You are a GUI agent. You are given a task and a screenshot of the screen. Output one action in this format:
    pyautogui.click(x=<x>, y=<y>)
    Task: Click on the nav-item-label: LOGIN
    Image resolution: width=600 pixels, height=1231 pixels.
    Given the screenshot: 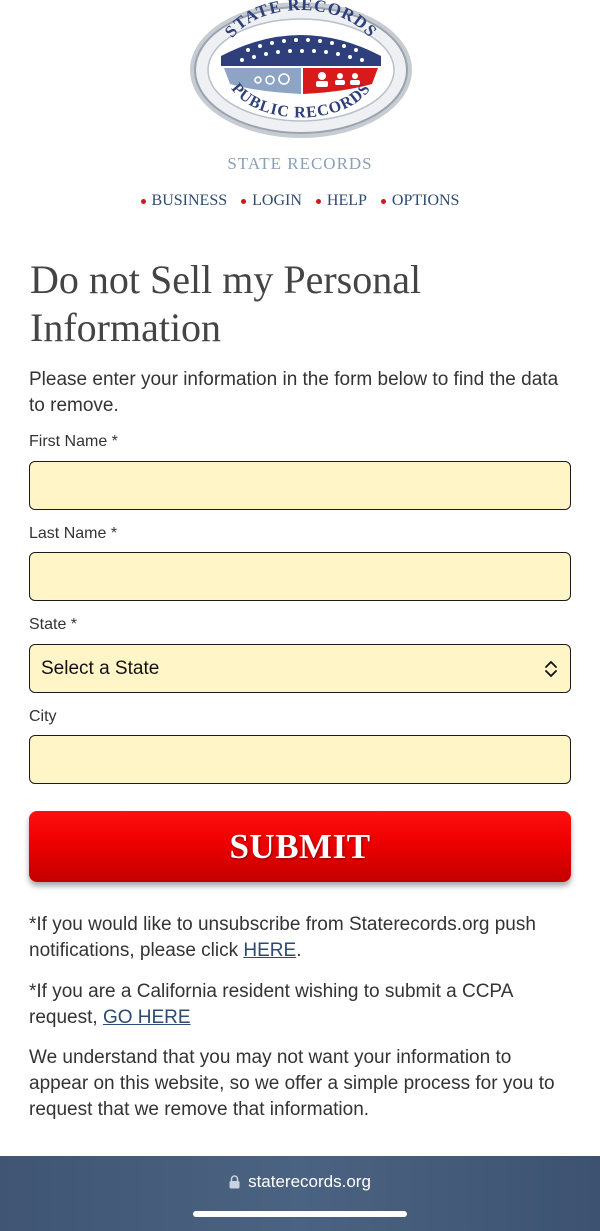 What is the action you would take?
    pyautogui.click(x=277, y=200)
    